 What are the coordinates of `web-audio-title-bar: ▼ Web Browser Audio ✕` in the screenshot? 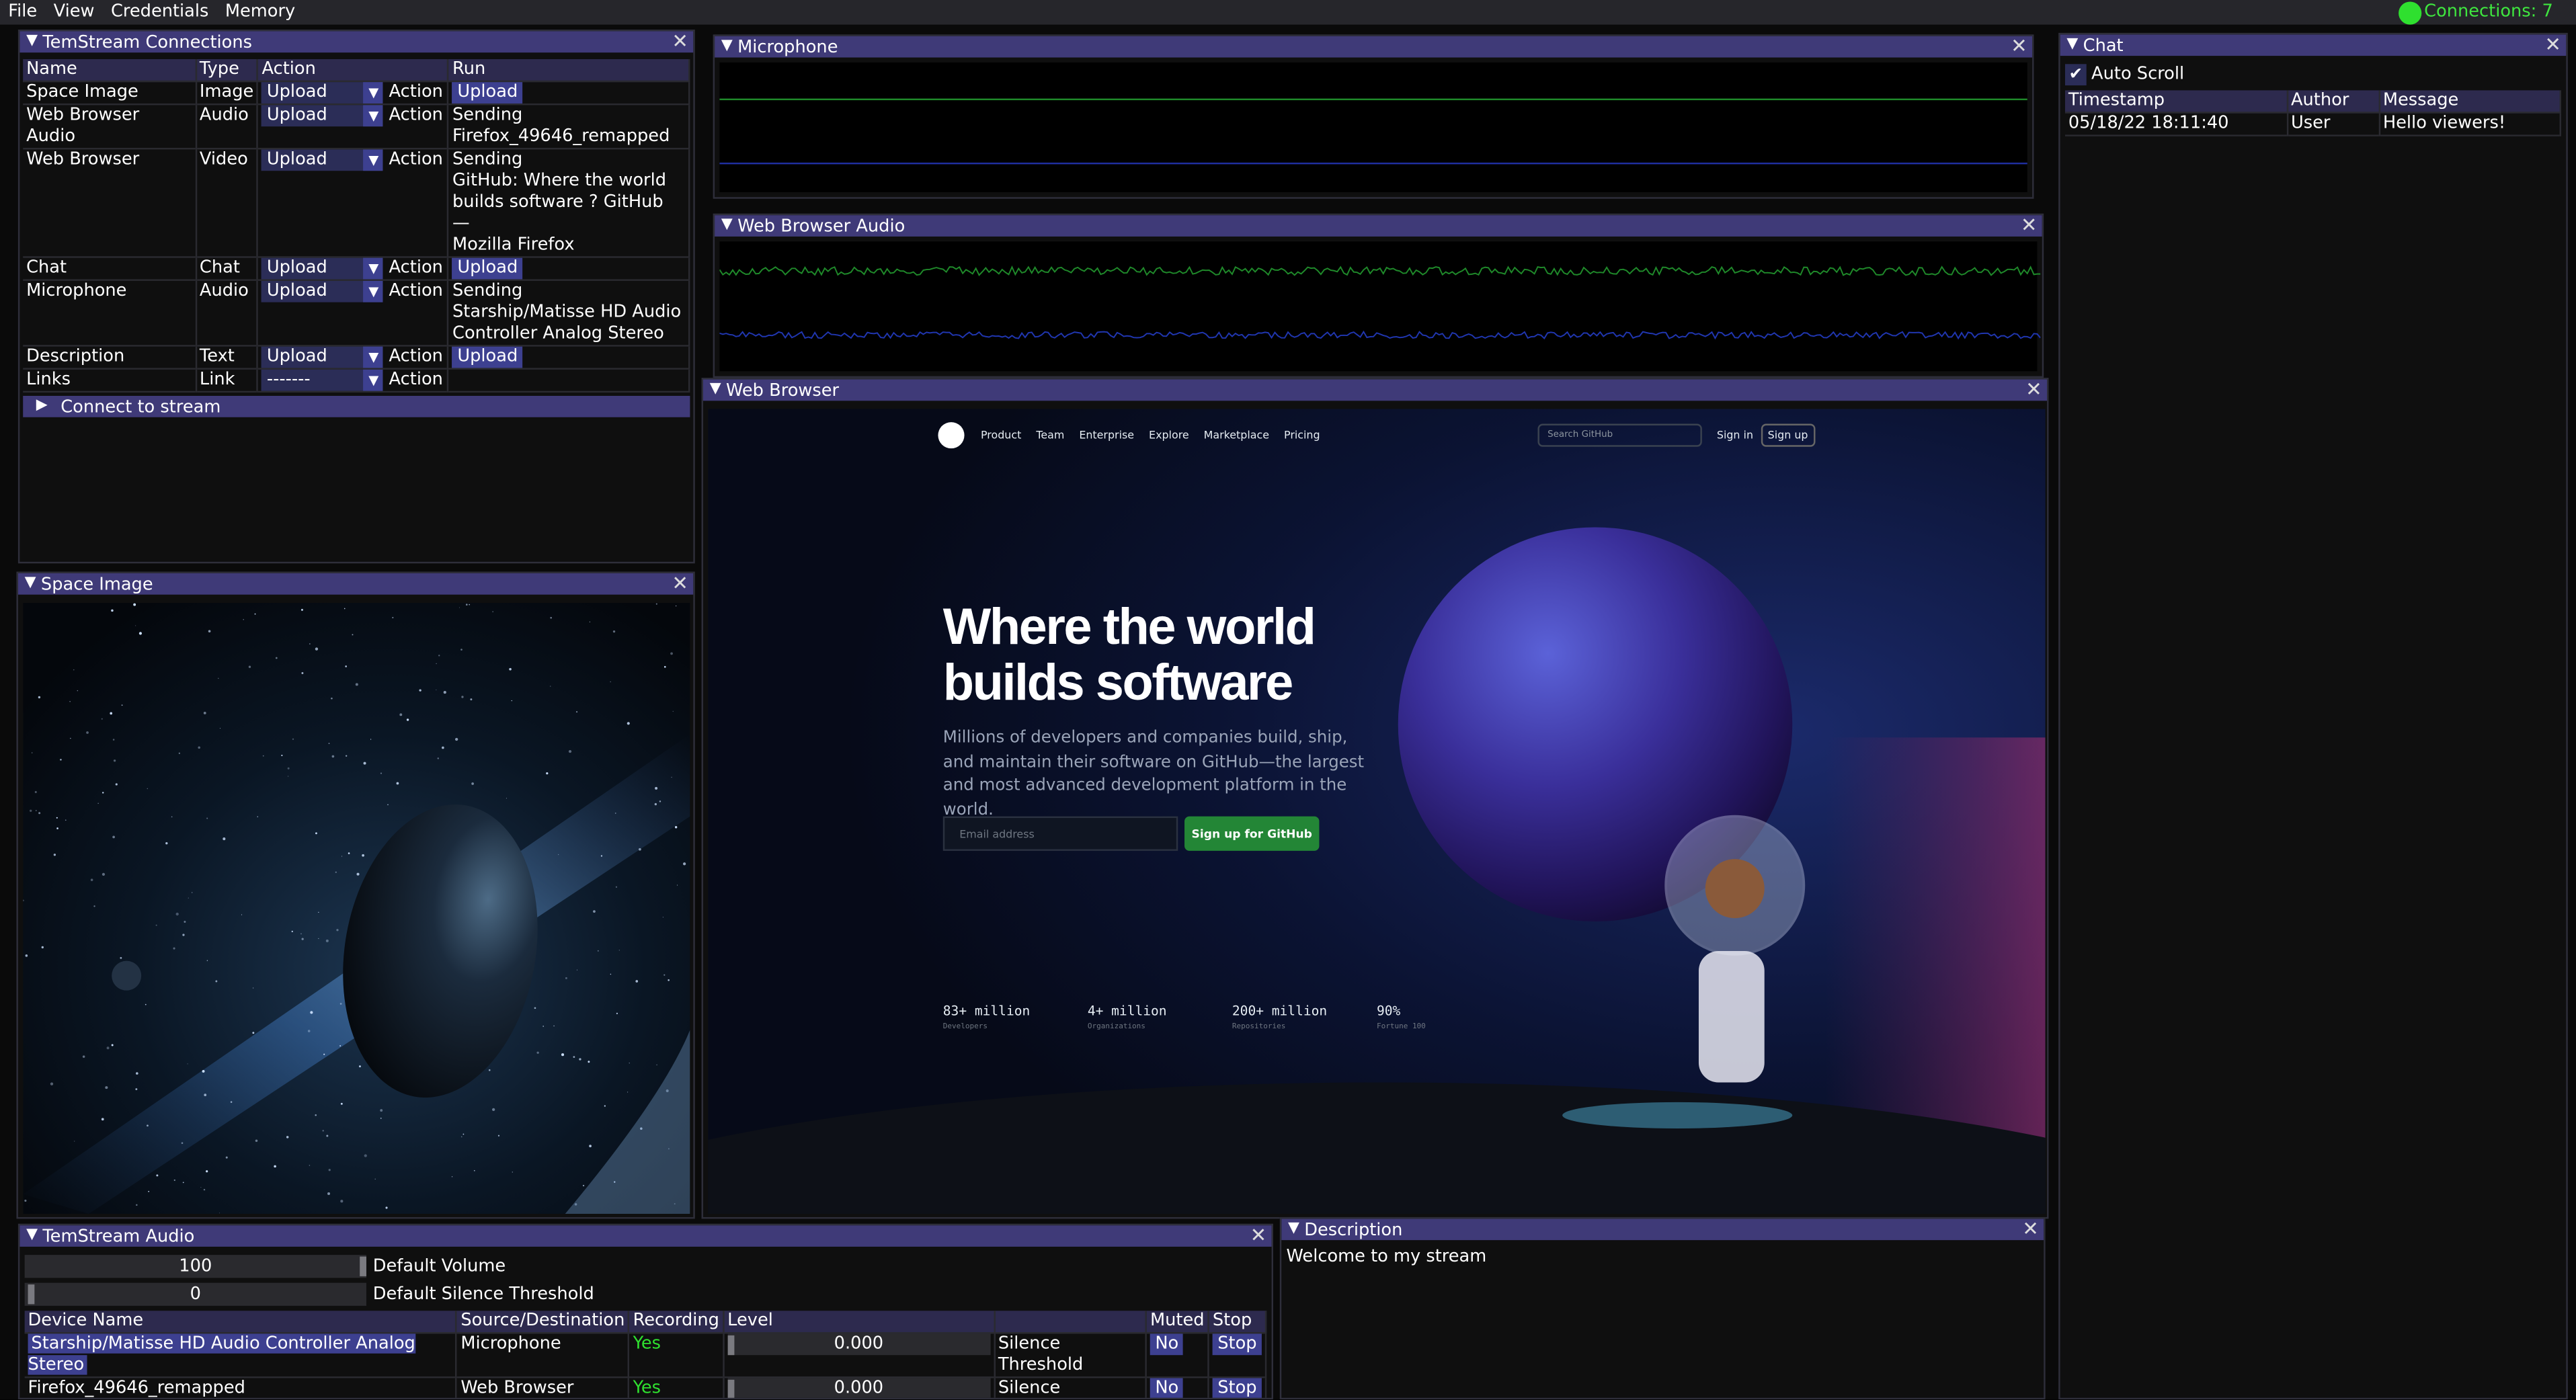 It's located at (1378, 226).